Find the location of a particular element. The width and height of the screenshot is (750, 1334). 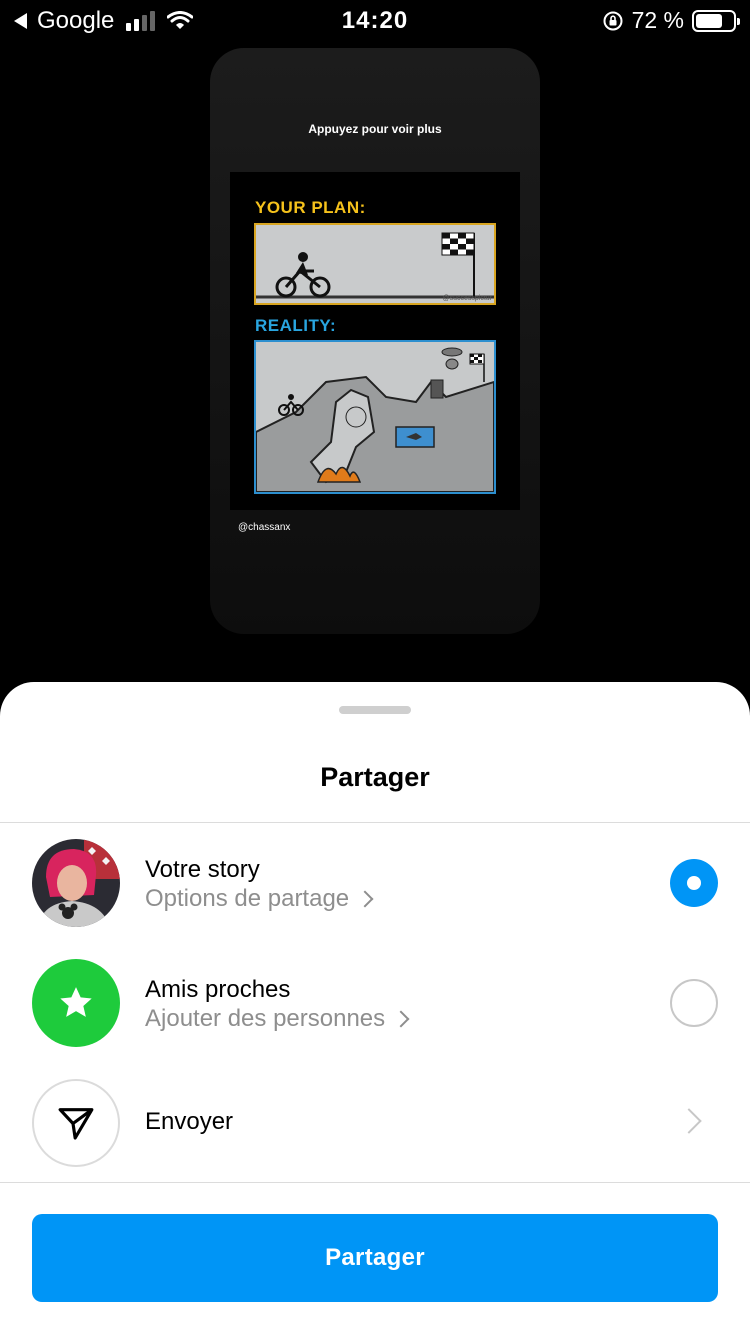

reality-label: REALITY: is located at coordinates (296, 325).